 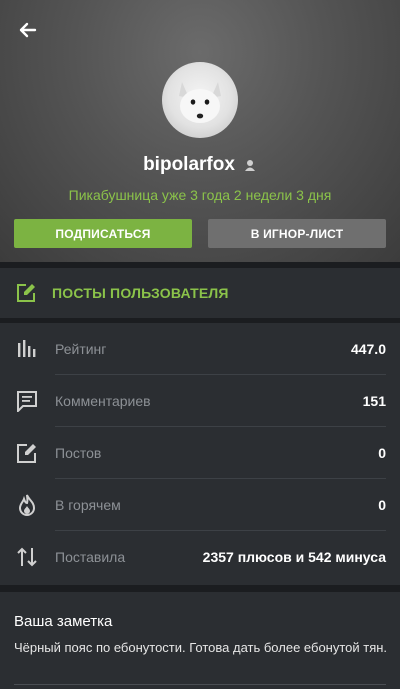 What do you see at coordinates (189, 164) in the screenshot?
I see `username: bipolarfox` at bounding box center [189, 164].